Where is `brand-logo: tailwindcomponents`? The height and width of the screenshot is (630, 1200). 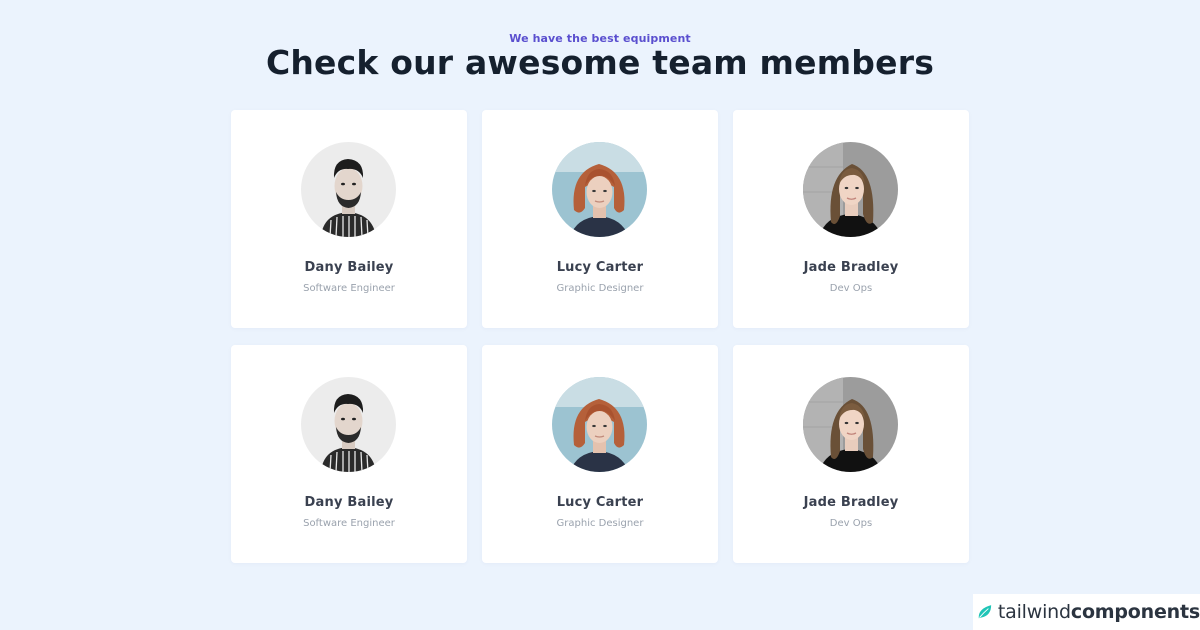 brand-logo: tailwindcomponents is located at coordinates (1086, 612).